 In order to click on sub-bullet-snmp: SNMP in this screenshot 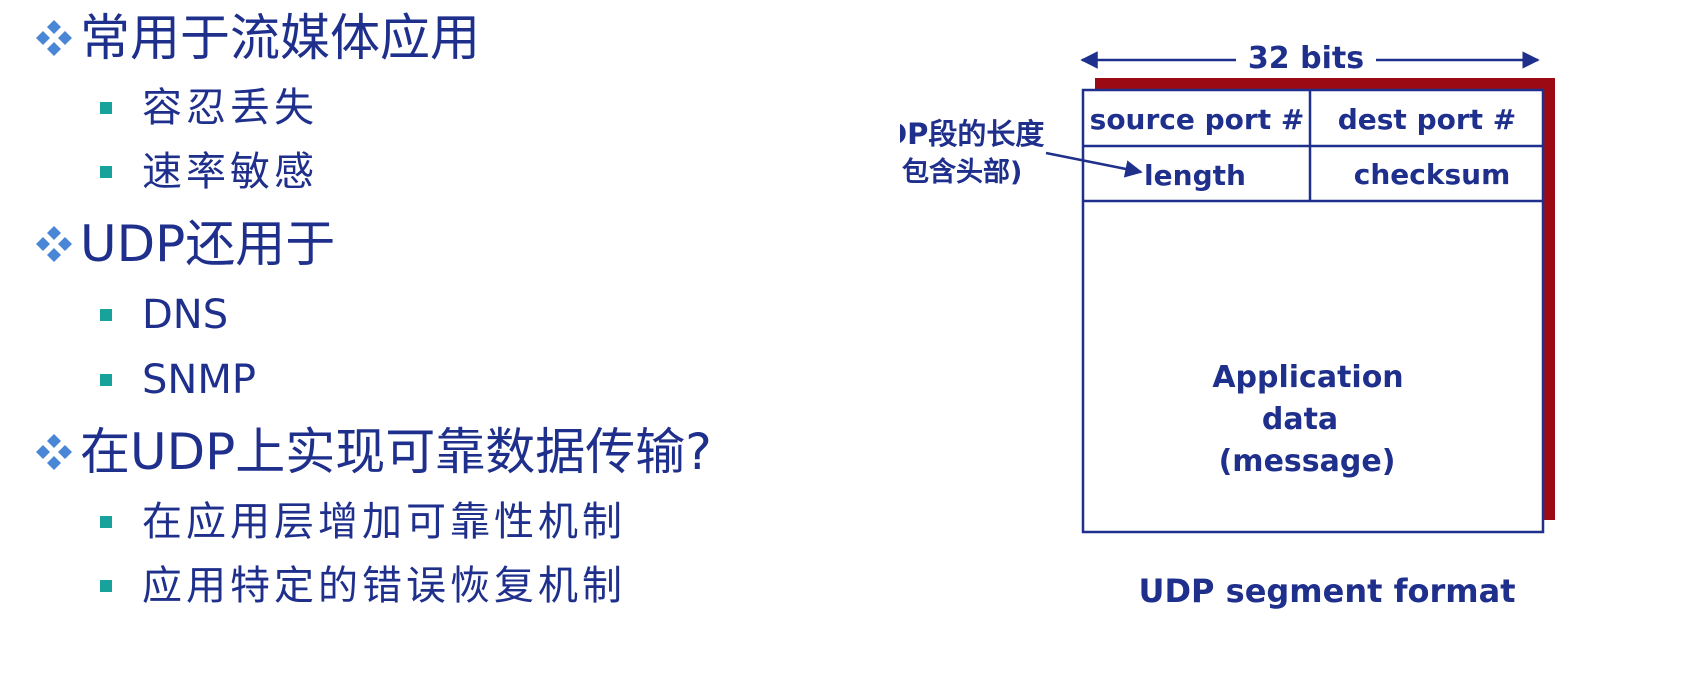, I will do `click(178, 380)`.